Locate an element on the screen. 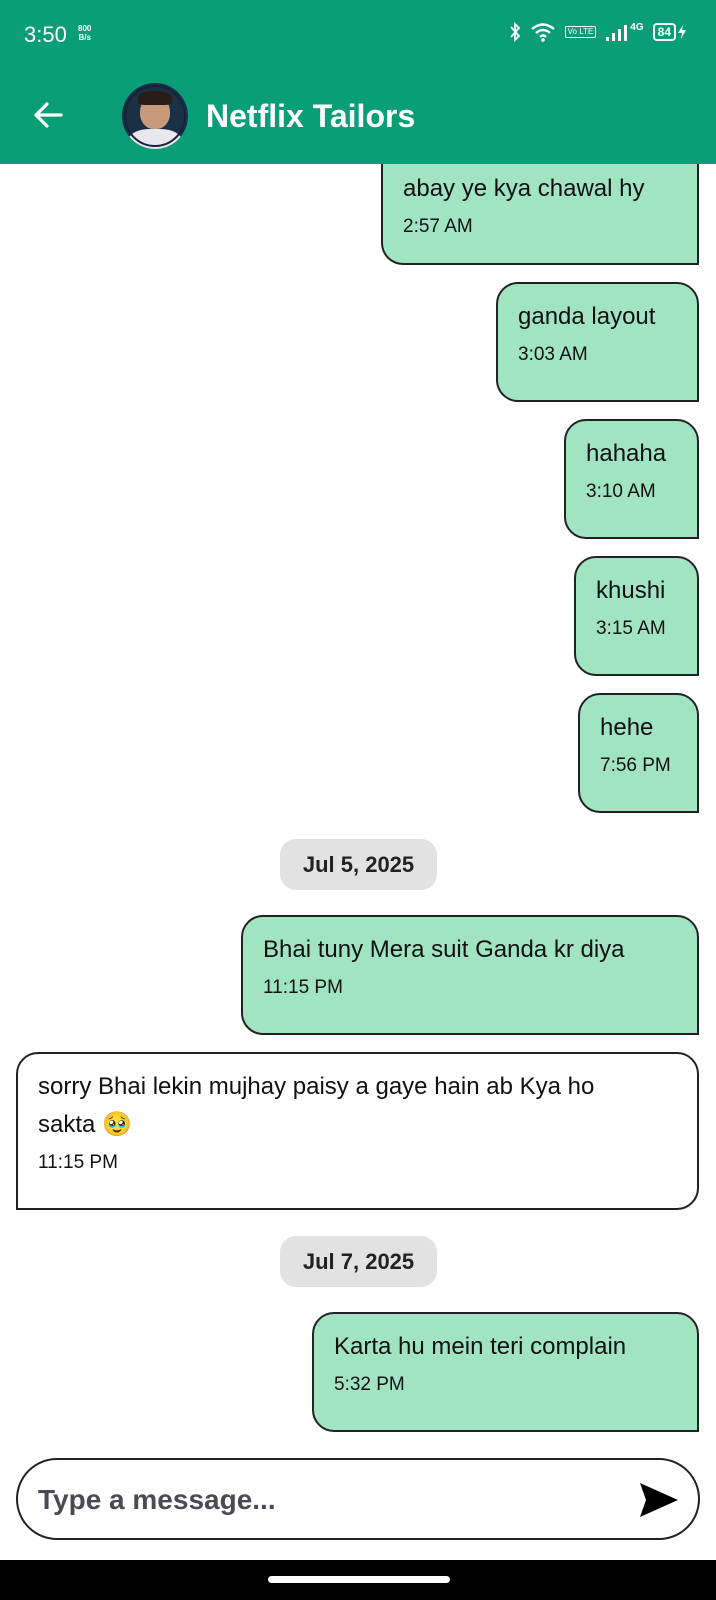 Image resolution: width=716 pixels, height=1600 pixels. network-speed: 800 B/s is located at coordinates (84, 33).